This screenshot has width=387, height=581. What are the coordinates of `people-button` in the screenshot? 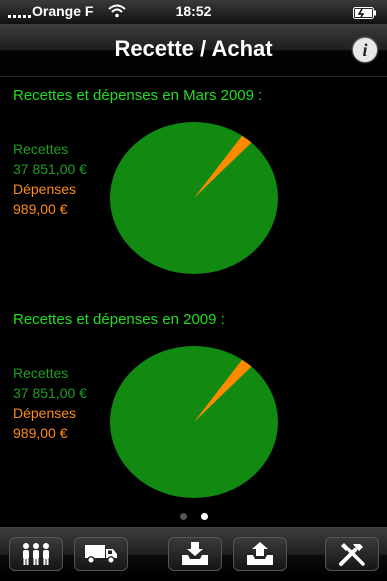 It's located at (36, 554).